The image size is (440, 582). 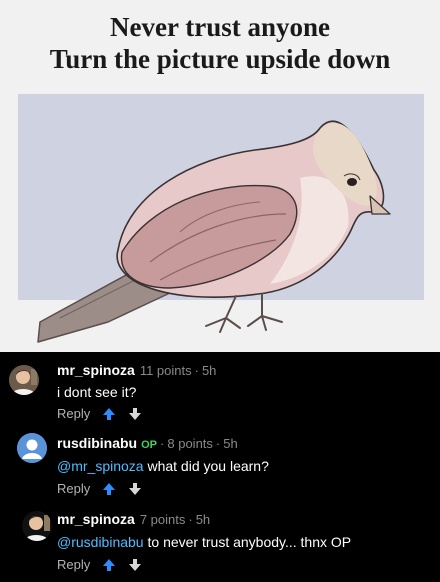 What do you see at coordinates (100, 466) in the screenshot?
I see `user-mention-link: @mr_spinoza` at bounding box center [100, 466].